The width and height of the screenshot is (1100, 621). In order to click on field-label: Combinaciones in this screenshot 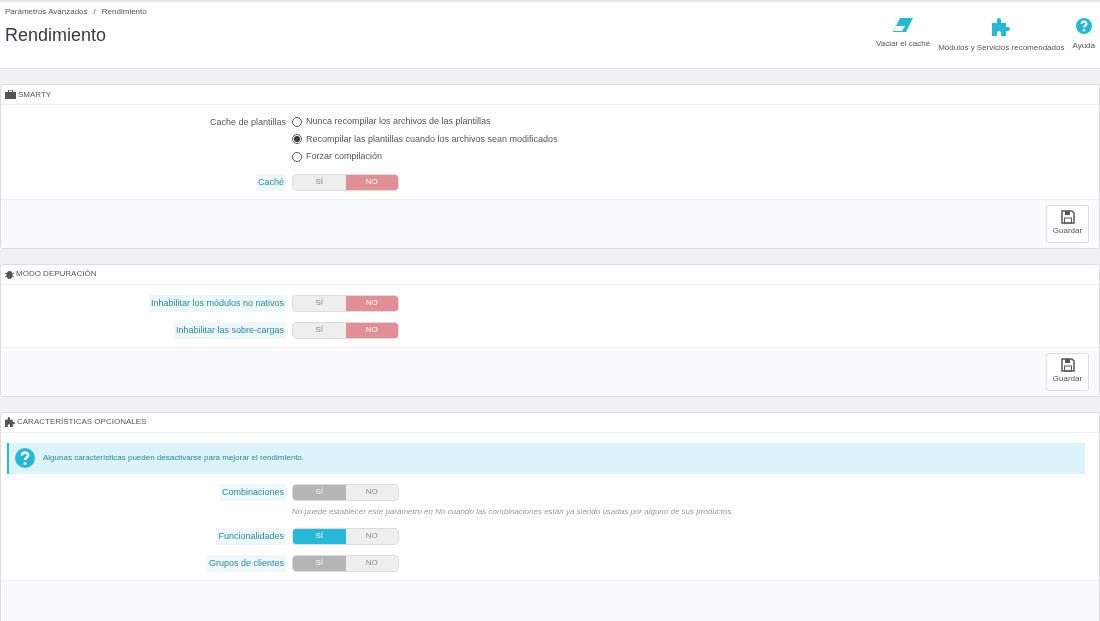, I will do `click(252, 492)`.